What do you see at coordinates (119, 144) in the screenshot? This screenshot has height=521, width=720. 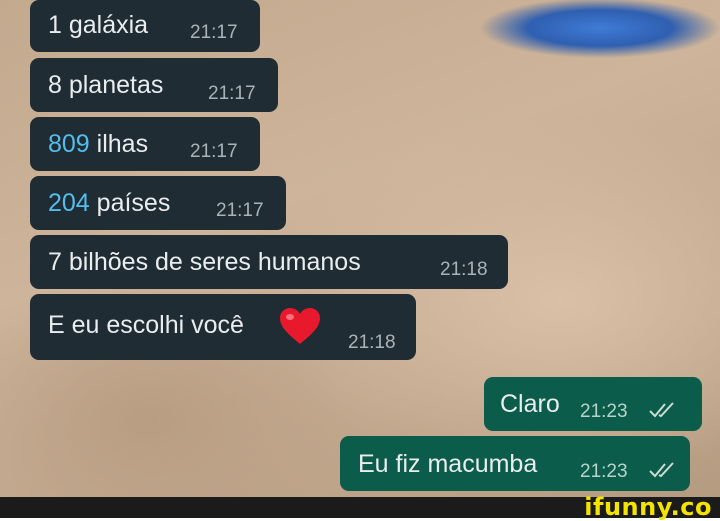 I see `message-body: ilhas` at bounding box center [119, 144].